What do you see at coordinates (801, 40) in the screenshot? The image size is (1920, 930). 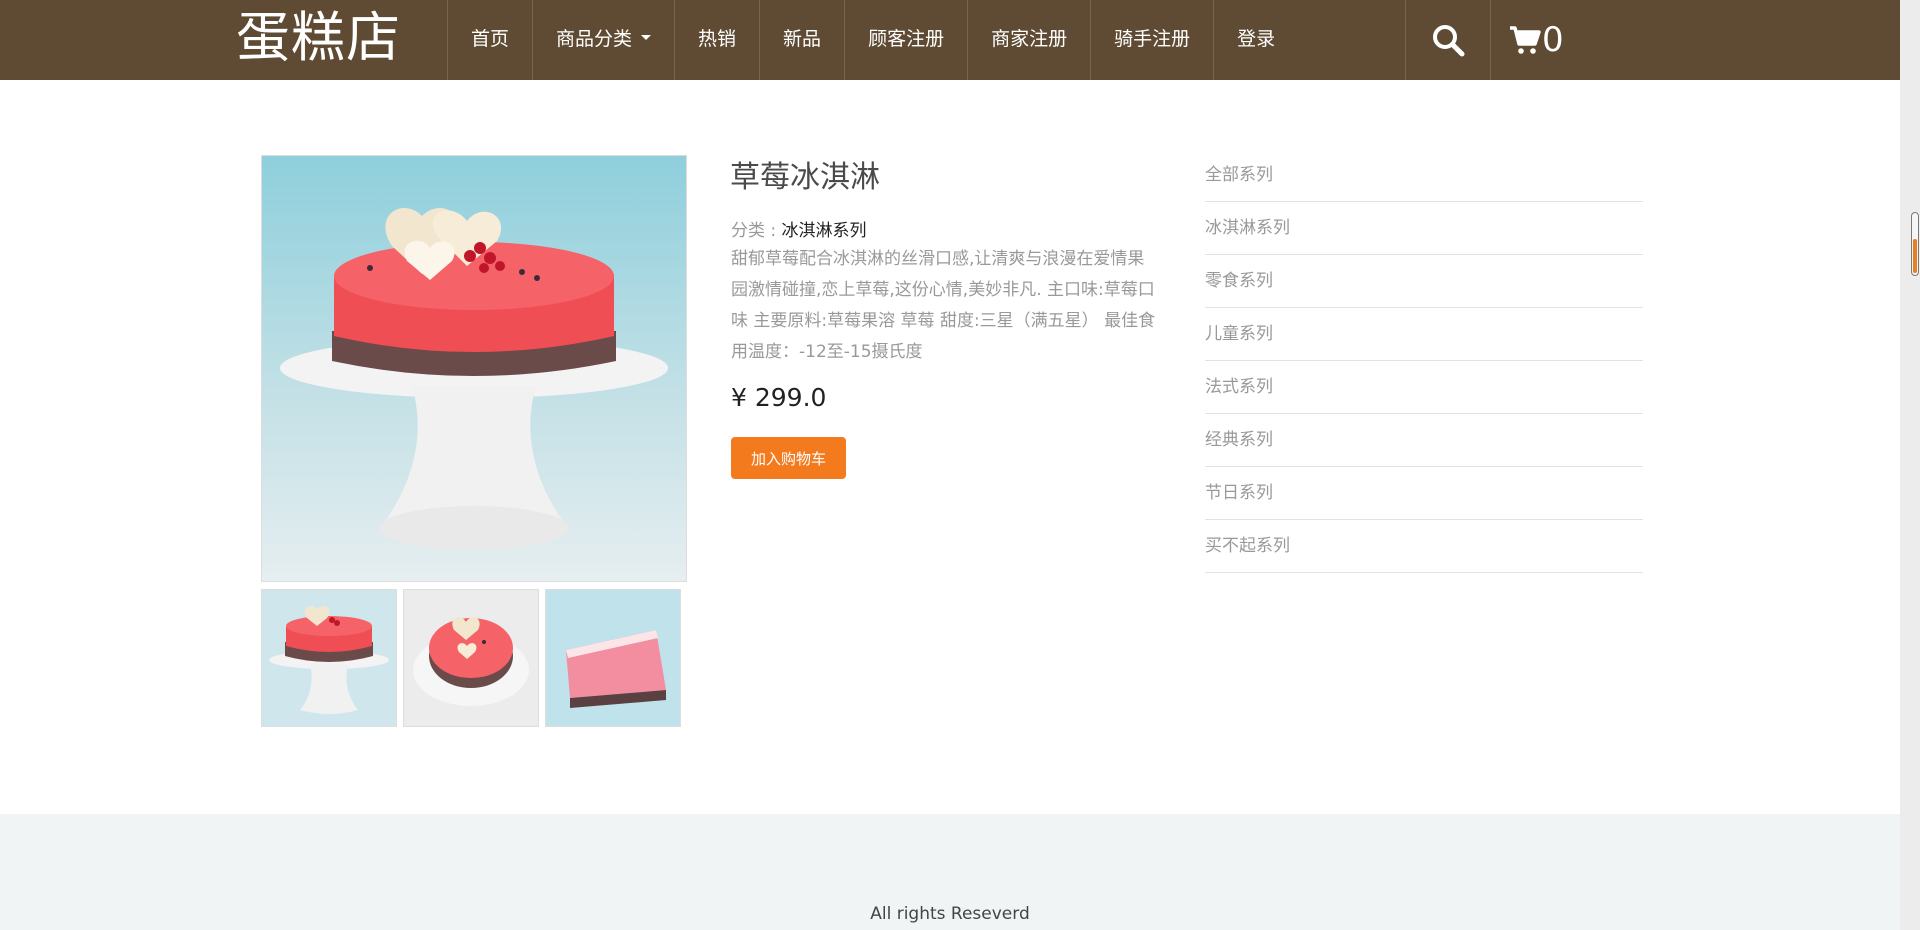 I see `nav-new: 新品` at bounding box center [801, 40].